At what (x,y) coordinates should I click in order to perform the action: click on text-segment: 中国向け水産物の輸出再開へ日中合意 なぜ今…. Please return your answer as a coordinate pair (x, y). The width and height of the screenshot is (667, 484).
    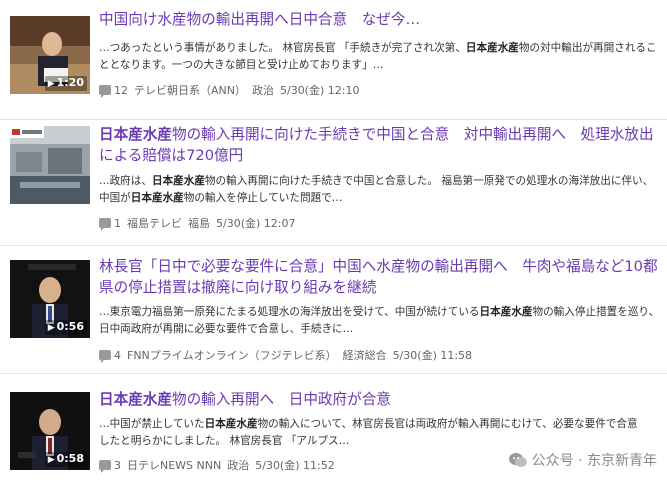
    Looking at the image, I should click on (260, 19).